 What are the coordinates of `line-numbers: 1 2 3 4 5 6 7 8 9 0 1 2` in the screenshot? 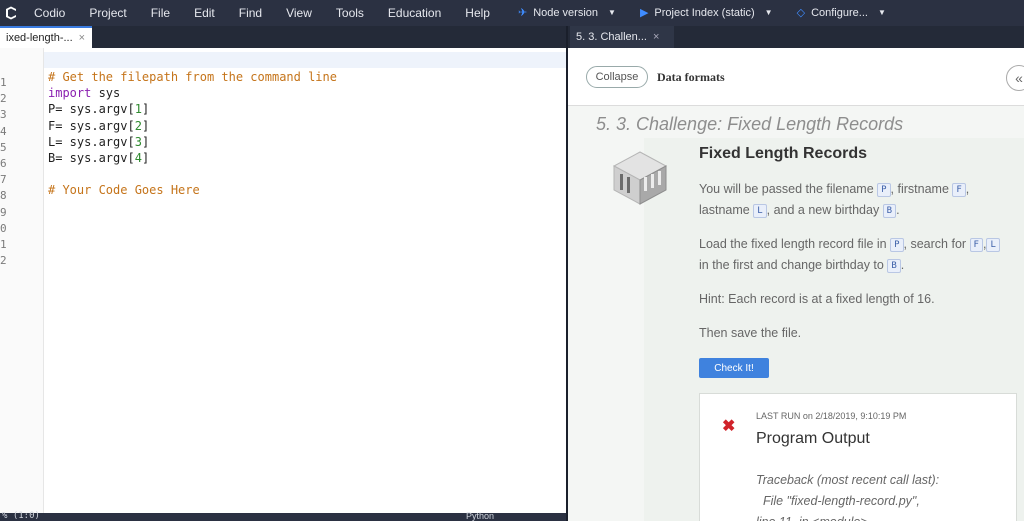 It's located at (3, 172).